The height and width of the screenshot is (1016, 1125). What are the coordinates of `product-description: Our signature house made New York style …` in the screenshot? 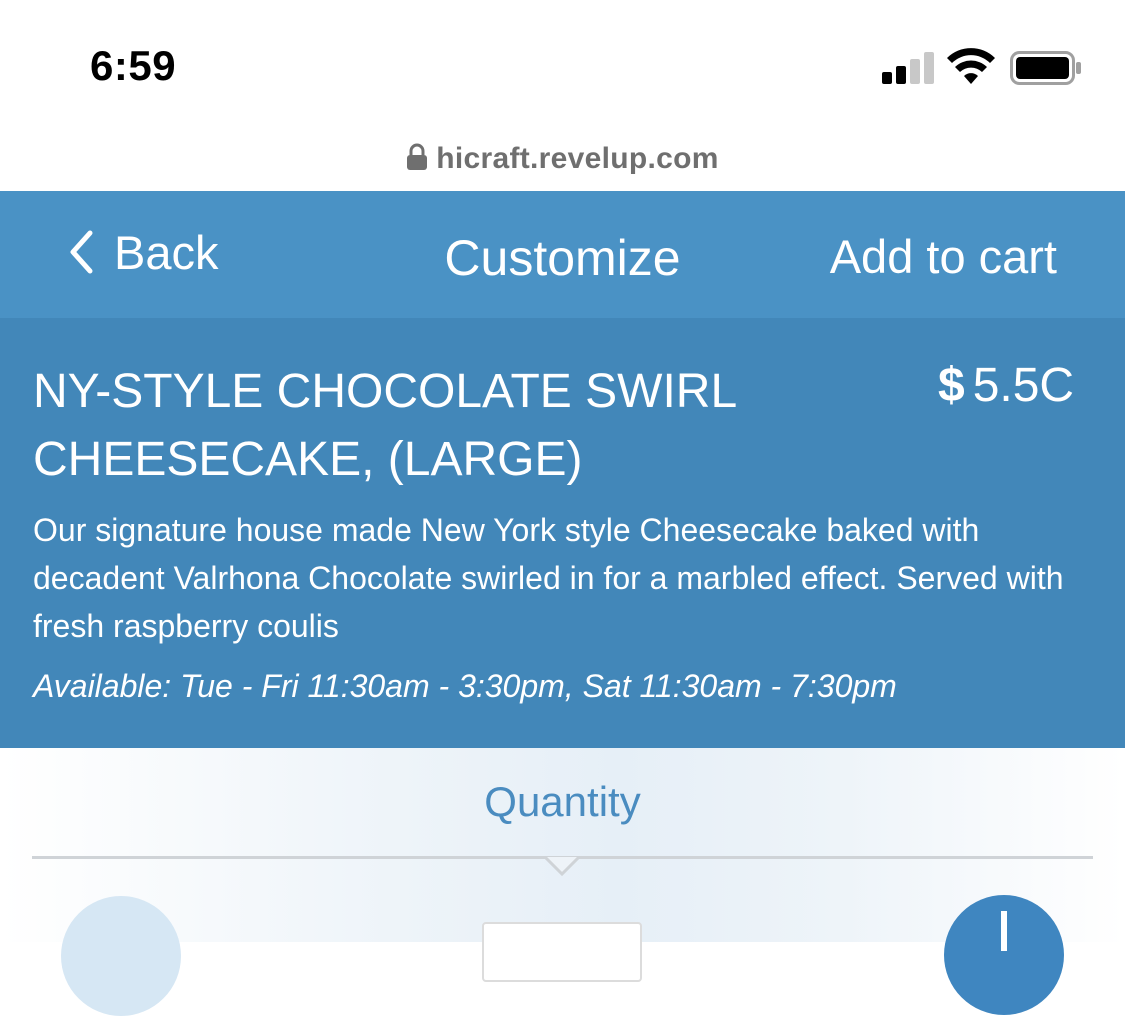 It's located at (548, 578).